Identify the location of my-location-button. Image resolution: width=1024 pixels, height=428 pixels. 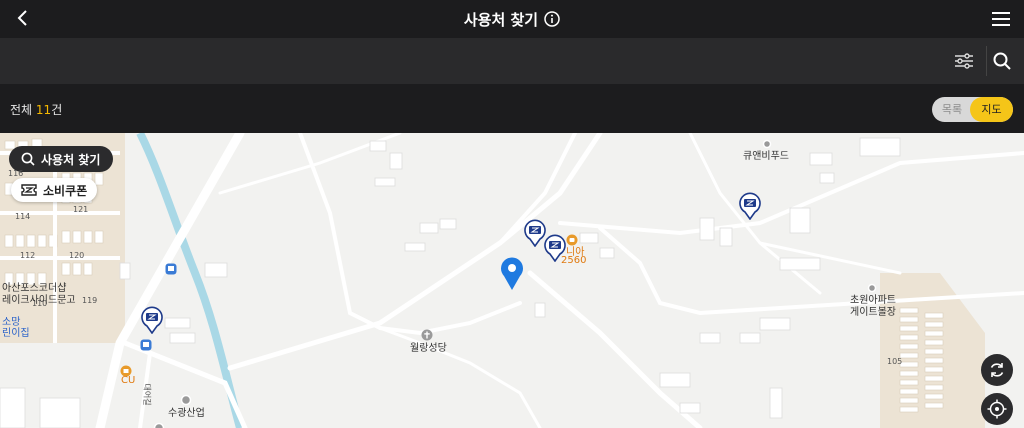
(997, 409).